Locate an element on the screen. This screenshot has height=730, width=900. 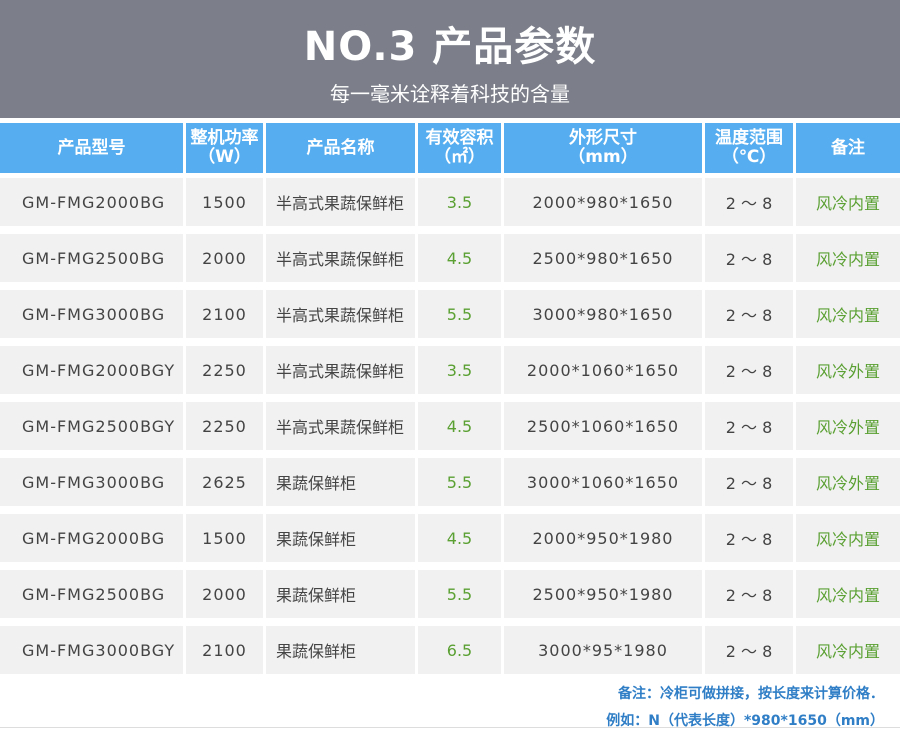
cell-dimensions: 2500*1060*1650 is located at coordinates (603, 426).